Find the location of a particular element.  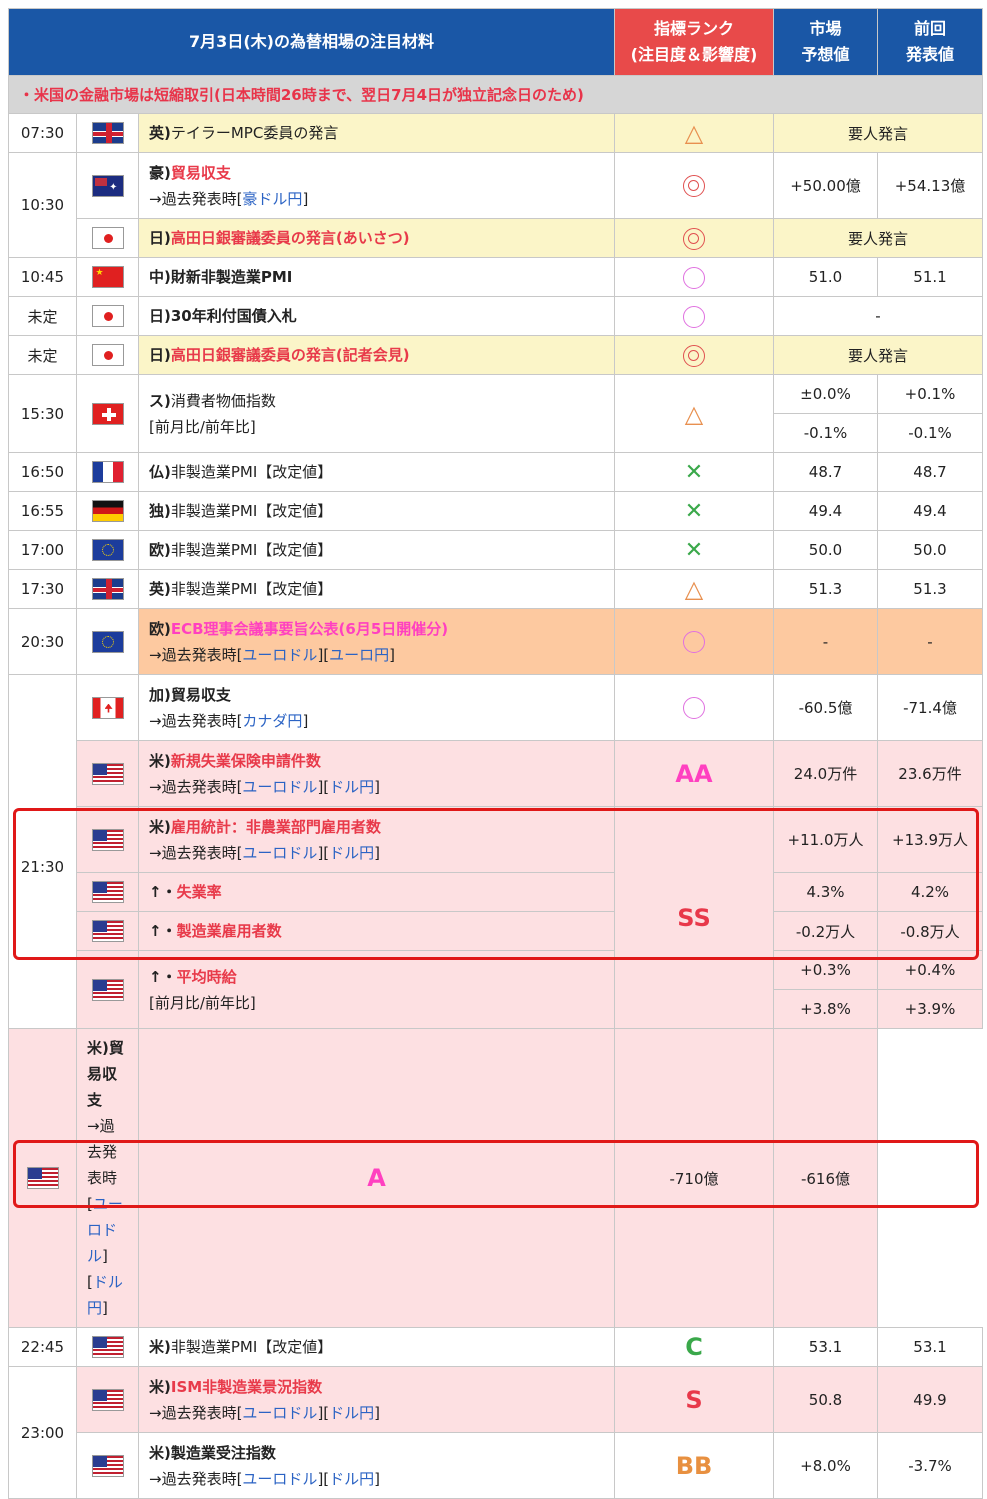

country-code: ↑・ is located at coordinates (163, 931).